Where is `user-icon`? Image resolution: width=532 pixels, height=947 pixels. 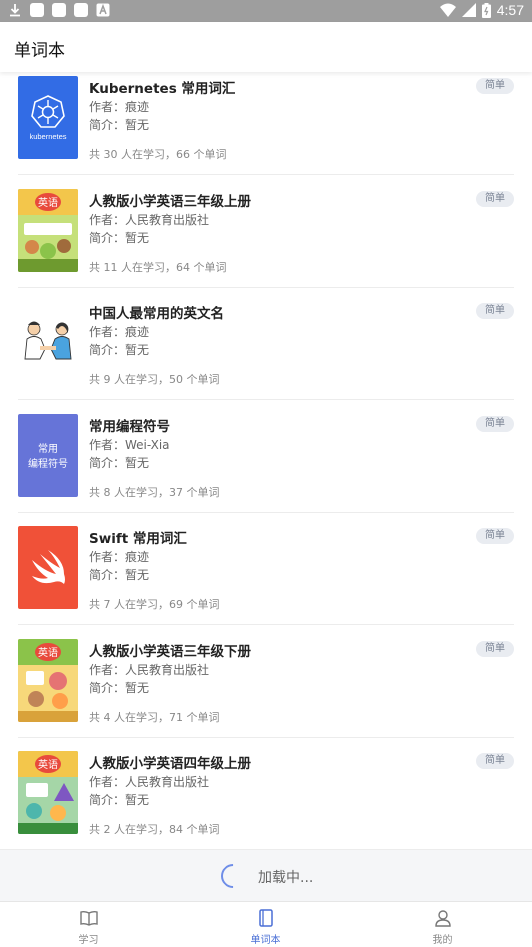
user-icon is located at coordinates (442, 918).